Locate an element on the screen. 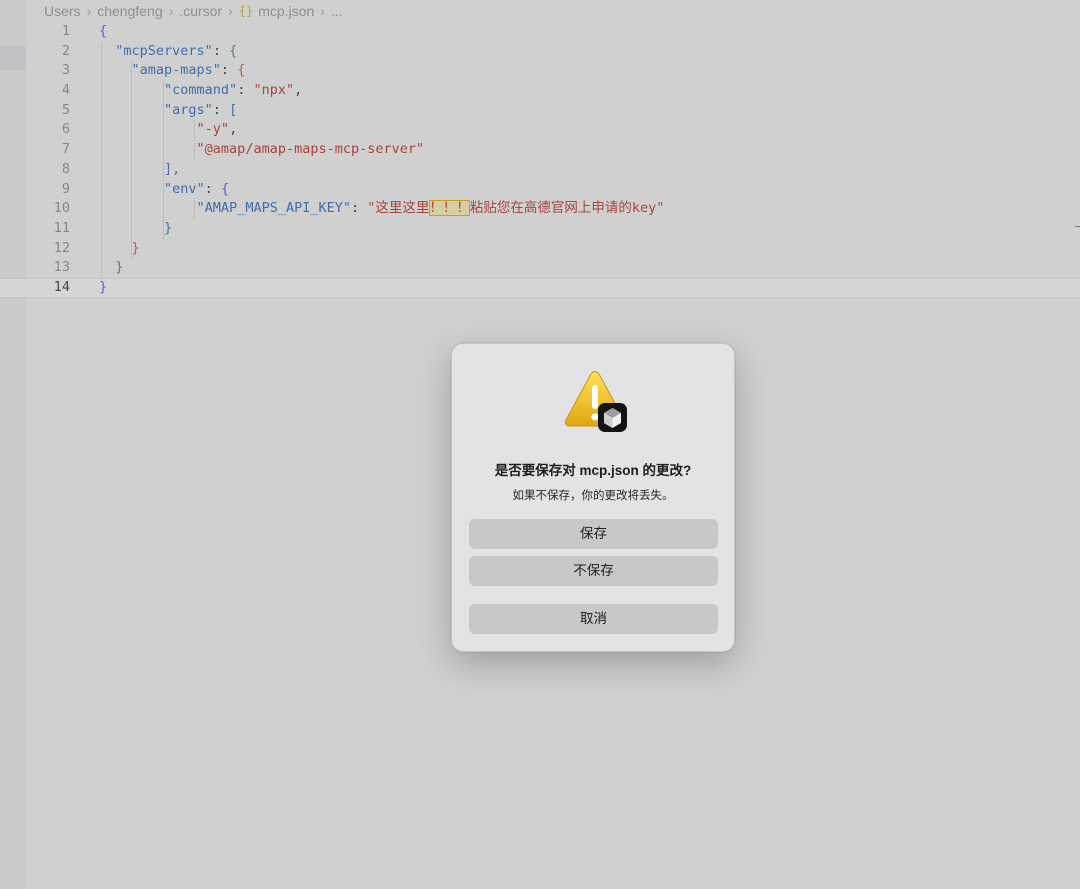  code-line: 14} is located at coordinates (540, 287).